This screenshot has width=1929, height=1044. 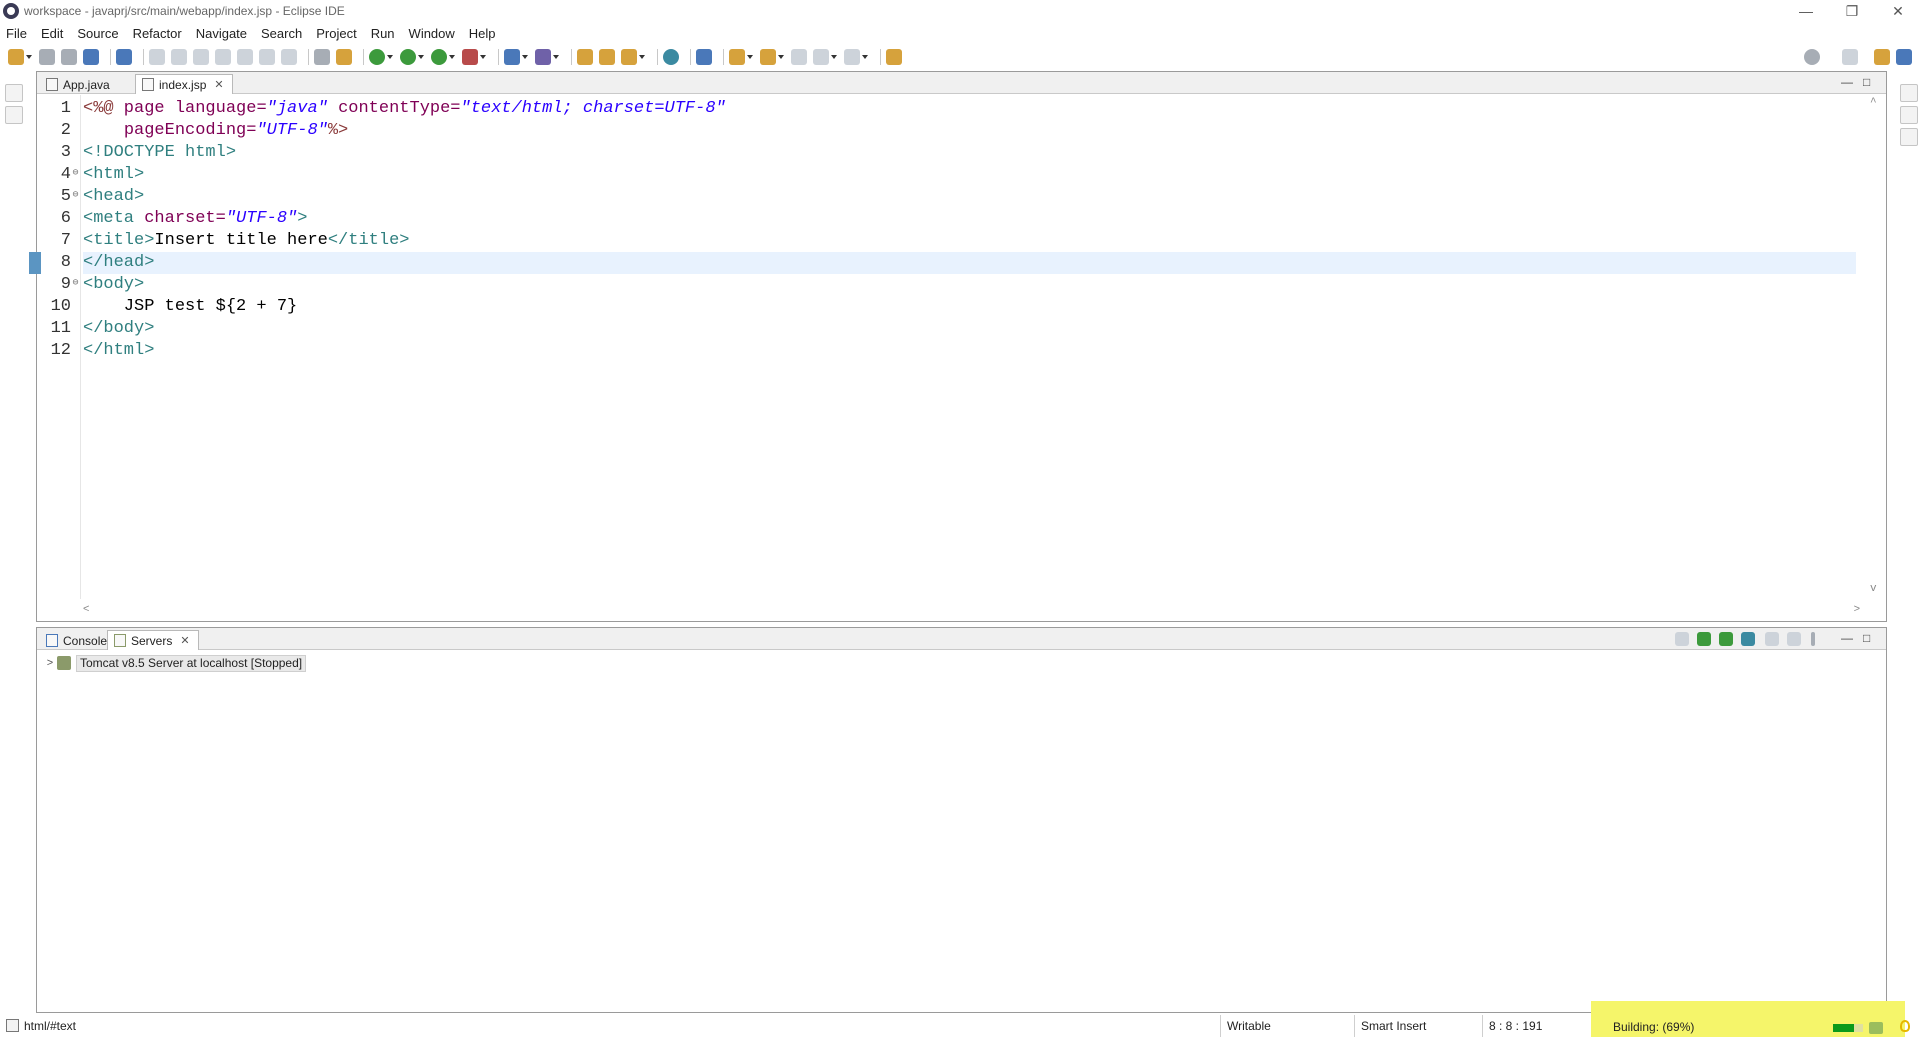 I want to click on search-tool-icon, so click(x=629, y=57).